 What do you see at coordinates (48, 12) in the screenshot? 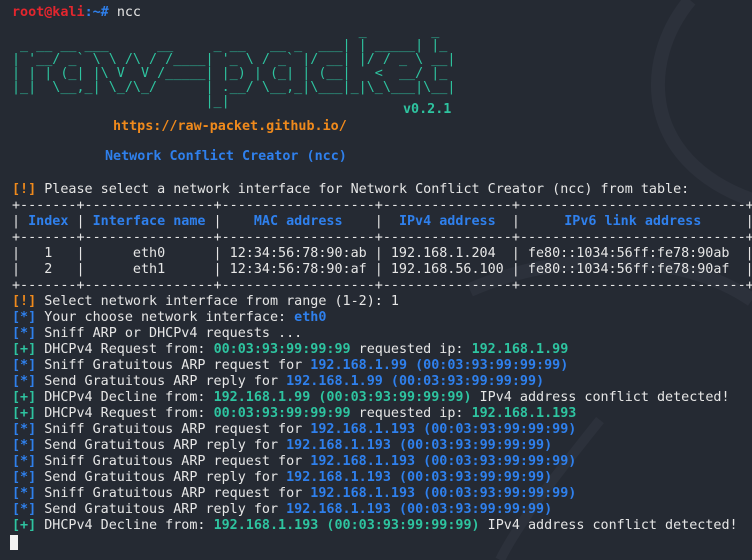
I see `prompt-user-host: root@kali` at bounding box center [48, 12].